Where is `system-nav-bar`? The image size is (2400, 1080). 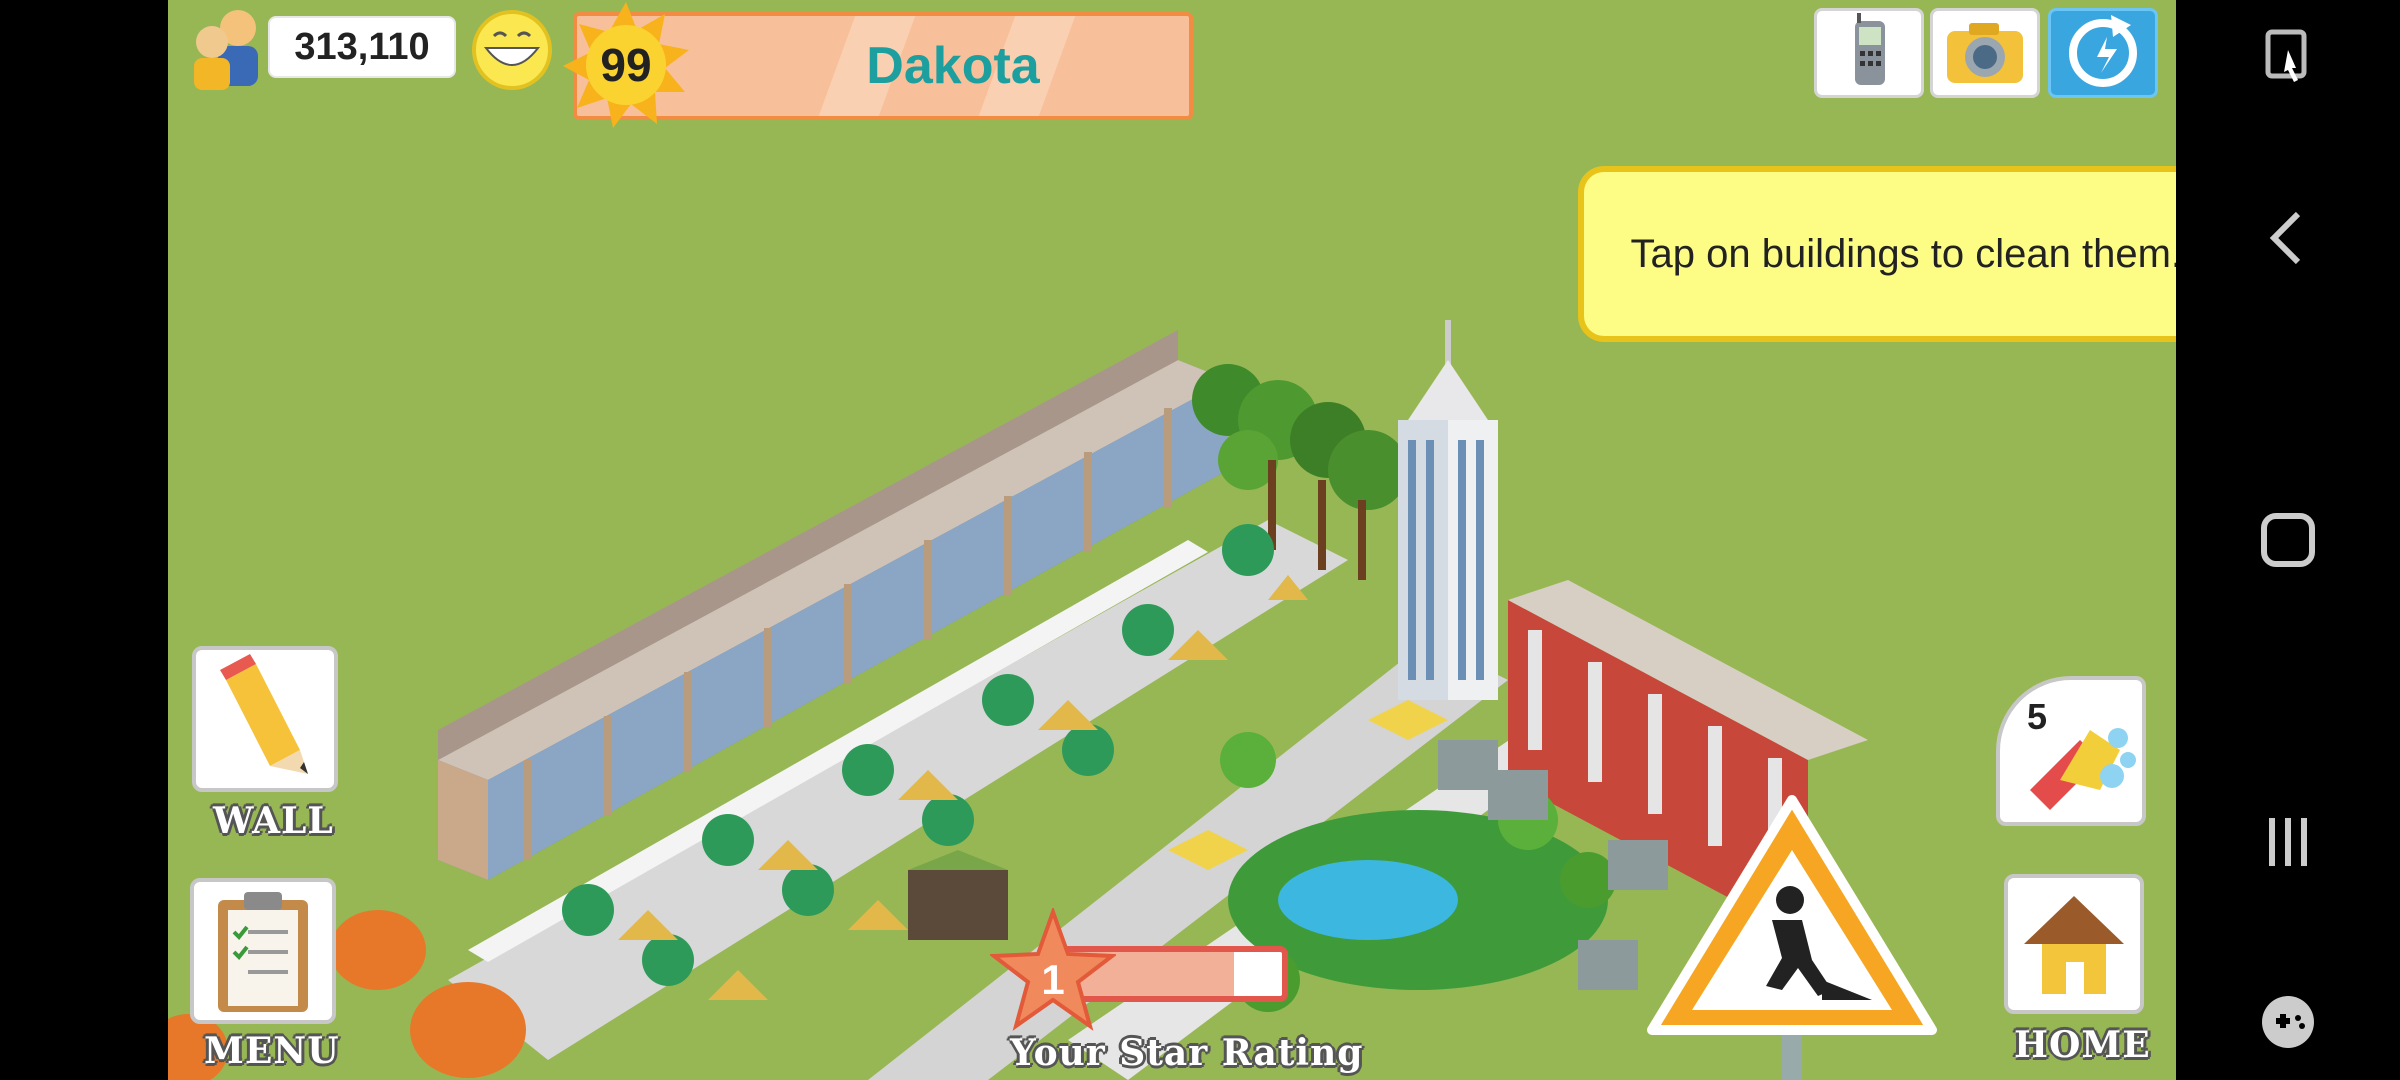 system-nav-bar is located at coordinates (2288, 540).